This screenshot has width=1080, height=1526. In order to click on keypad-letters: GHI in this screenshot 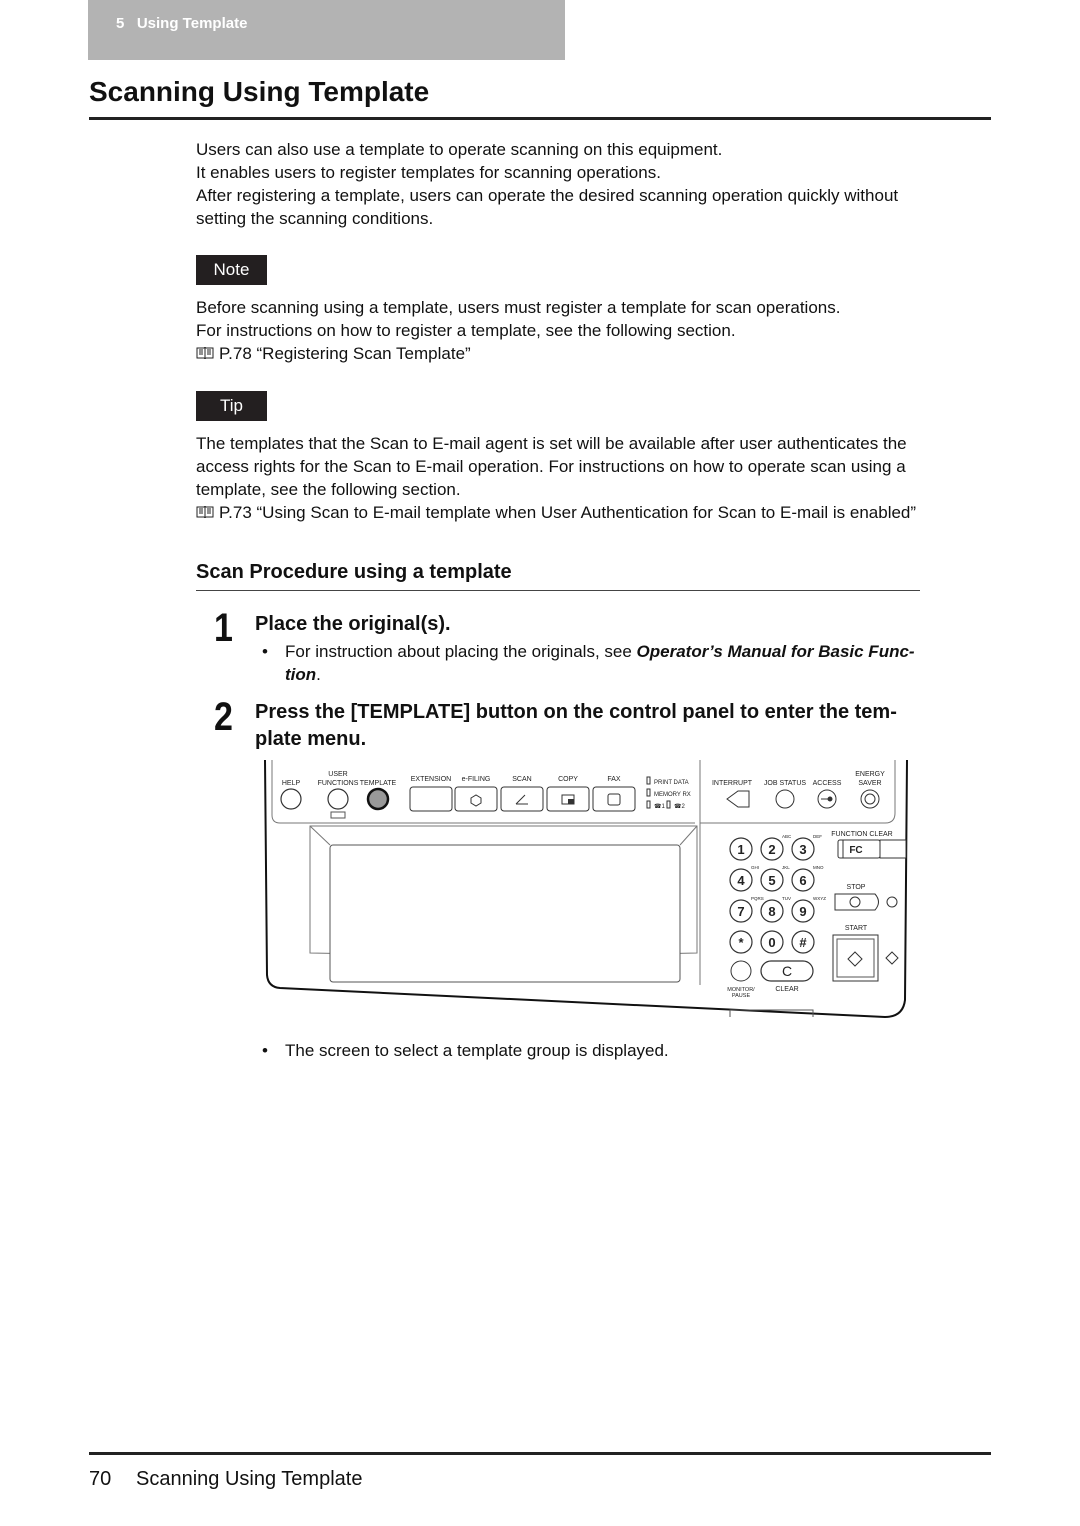, I will do `click(755, 867)`.